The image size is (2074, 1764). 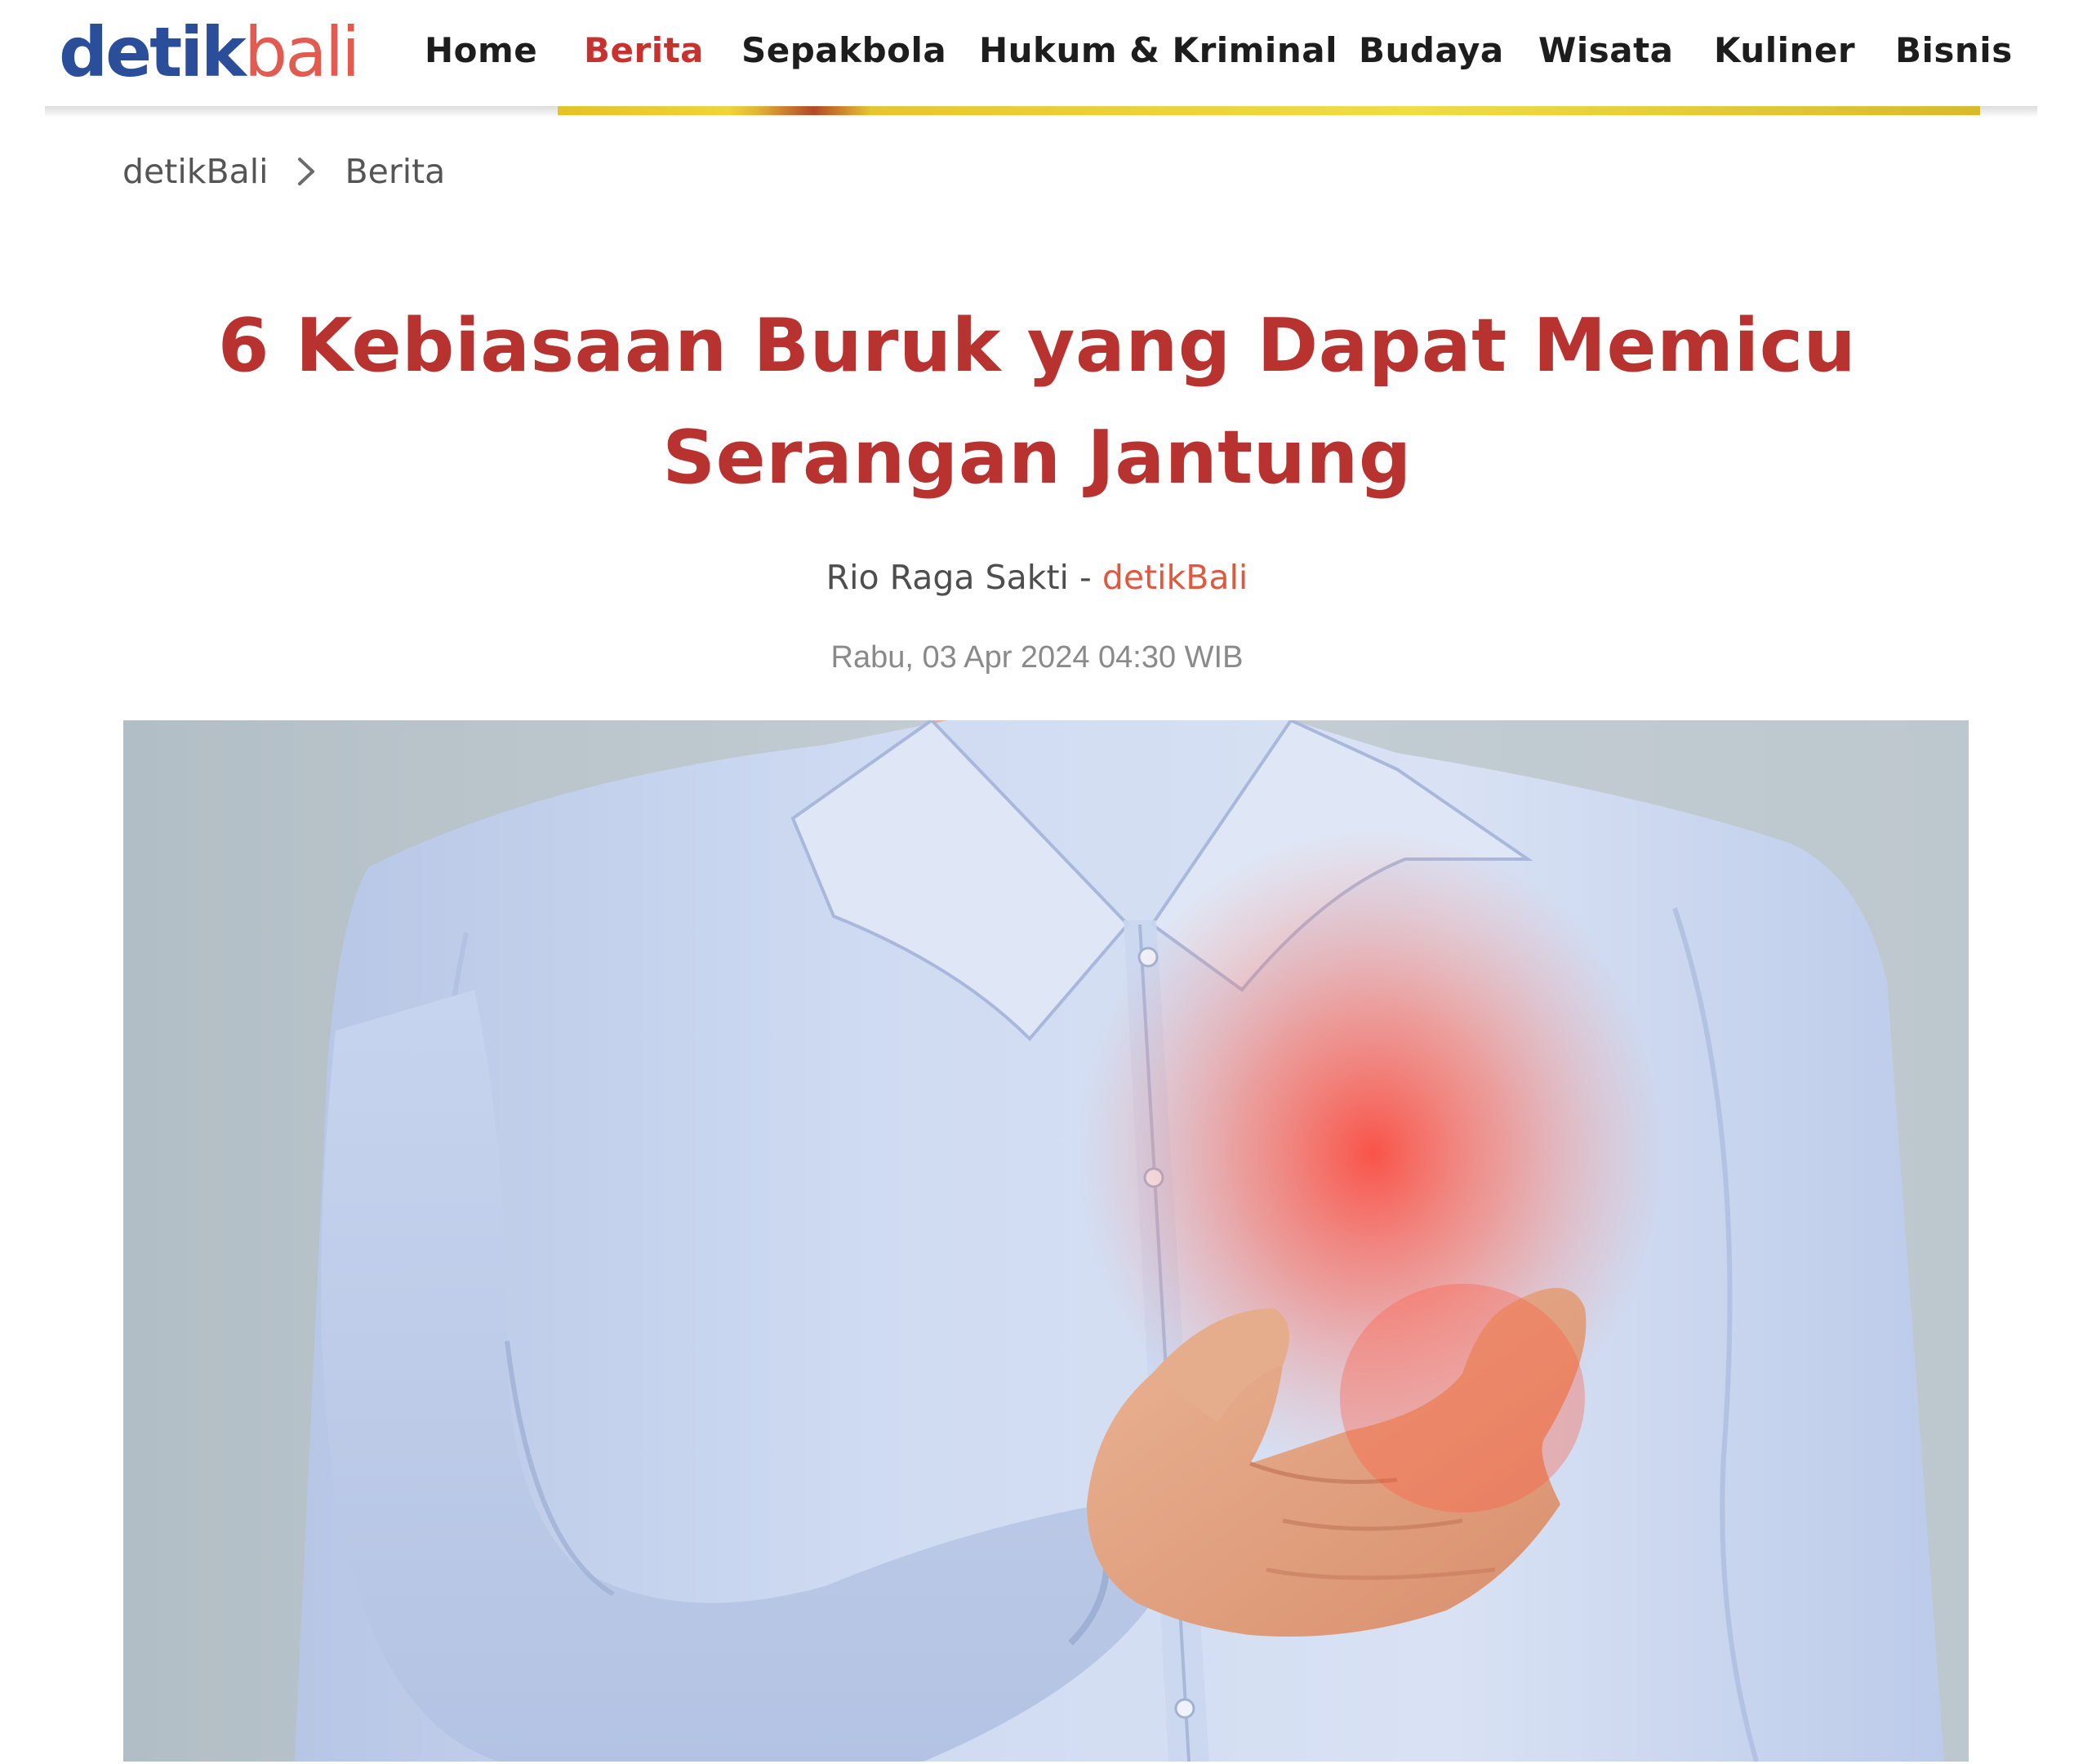 What do you see at coordinates (1175, 577) in the screenshot?
I see `source-name: detikBali` at bounding box center [1175, 577].